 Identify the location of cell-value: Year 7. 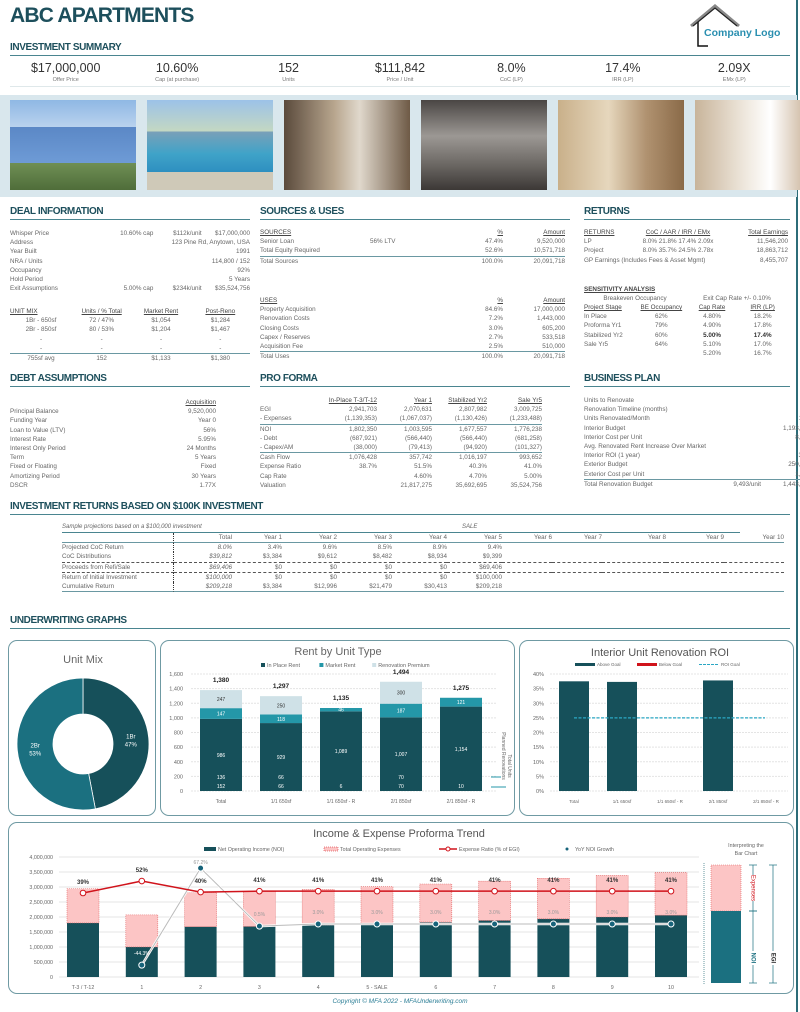
(577, 538).